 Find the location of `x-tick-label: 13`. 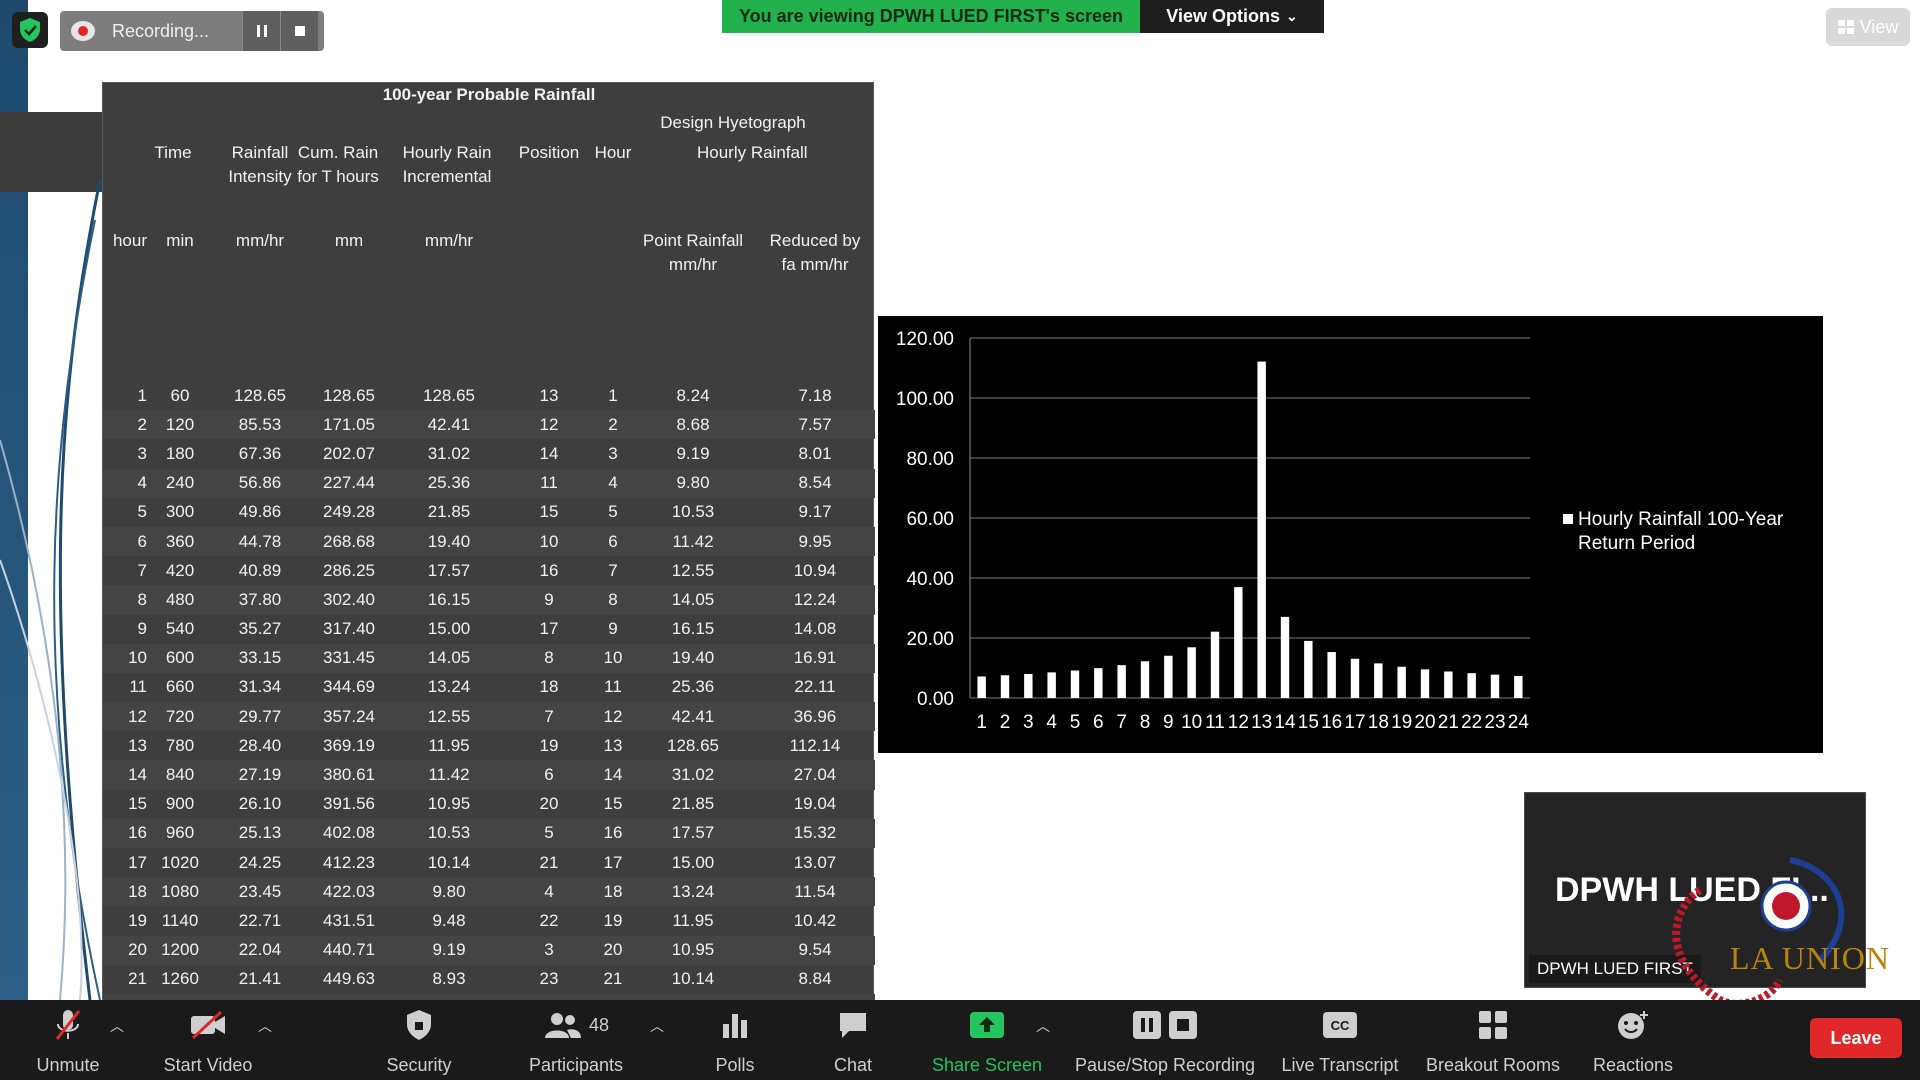

x-tick-label: 13 is located at coordinates (1261, 722).